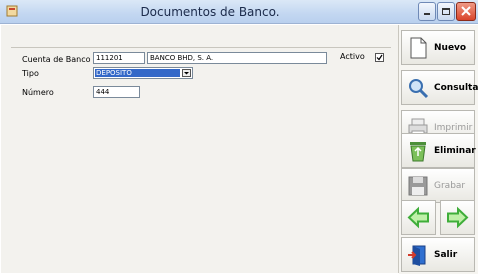 Image resolution: width=478 pixels, height=274 pixels. Describe the element at coordinates (38, 92) in the screenshot. I see `numero-label: Número` at that location.